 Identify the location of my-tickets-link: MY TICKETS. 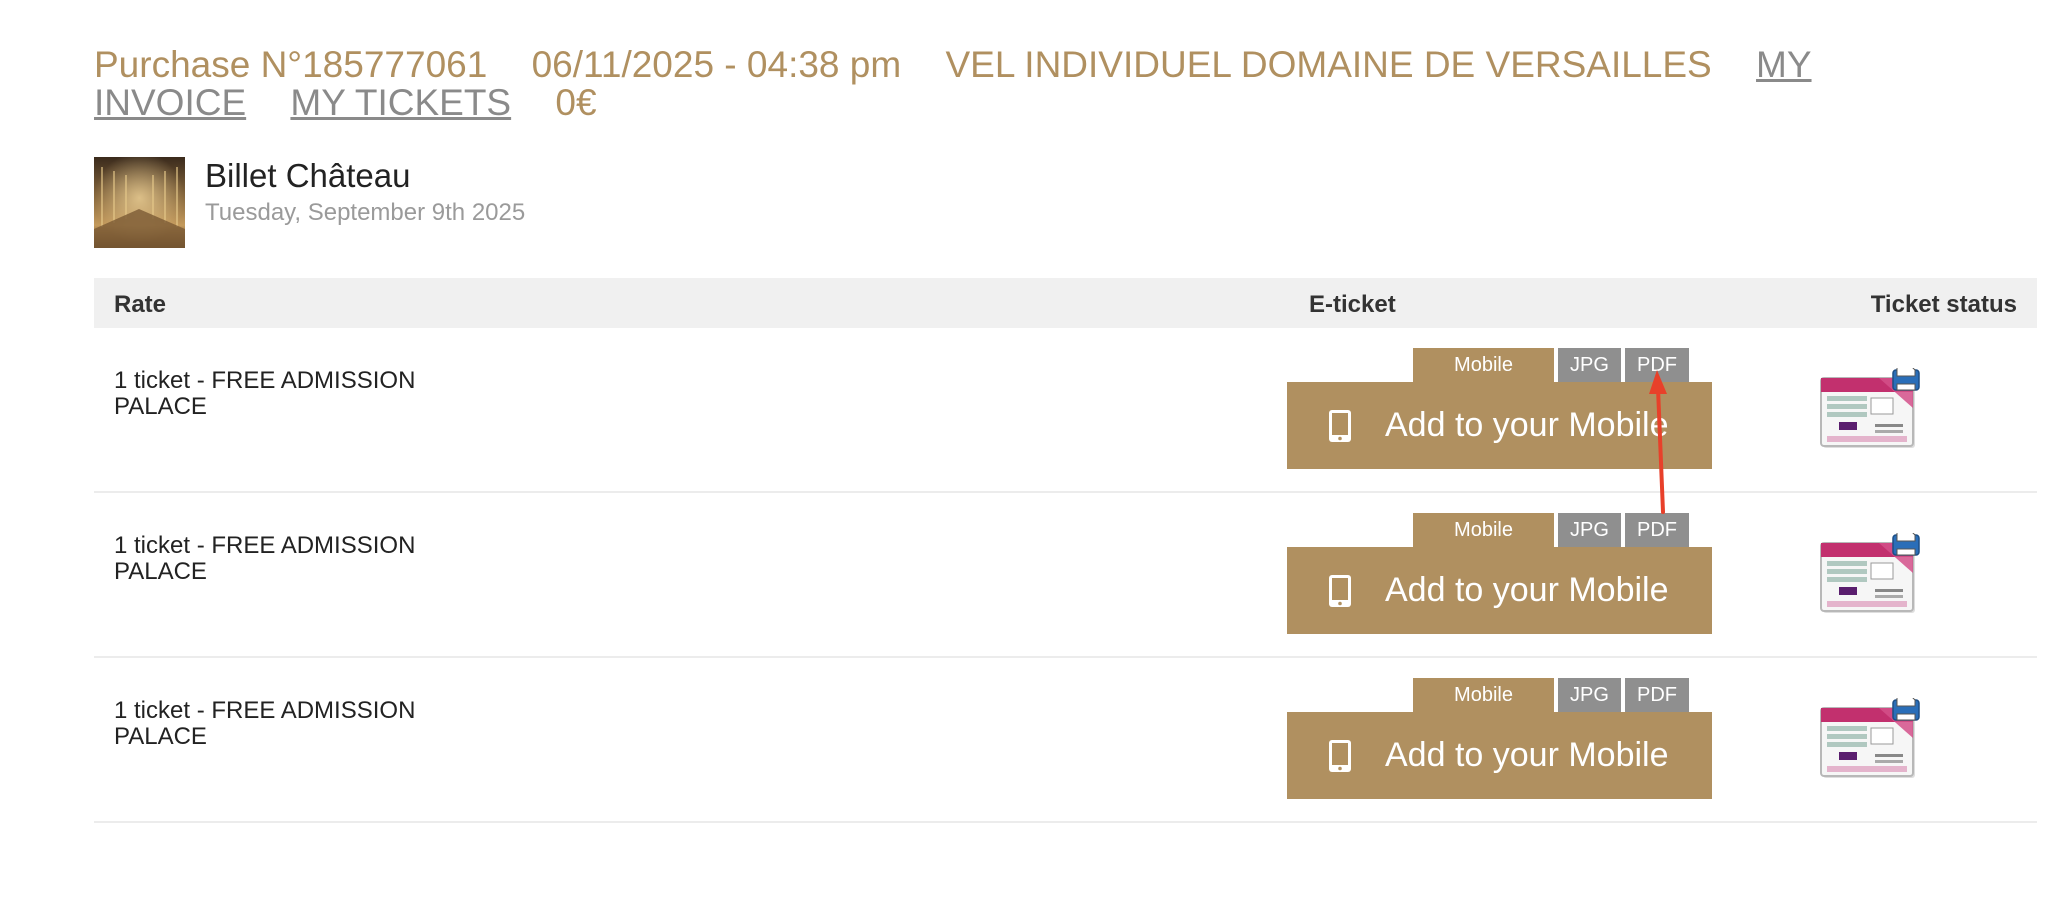
(400, 102).